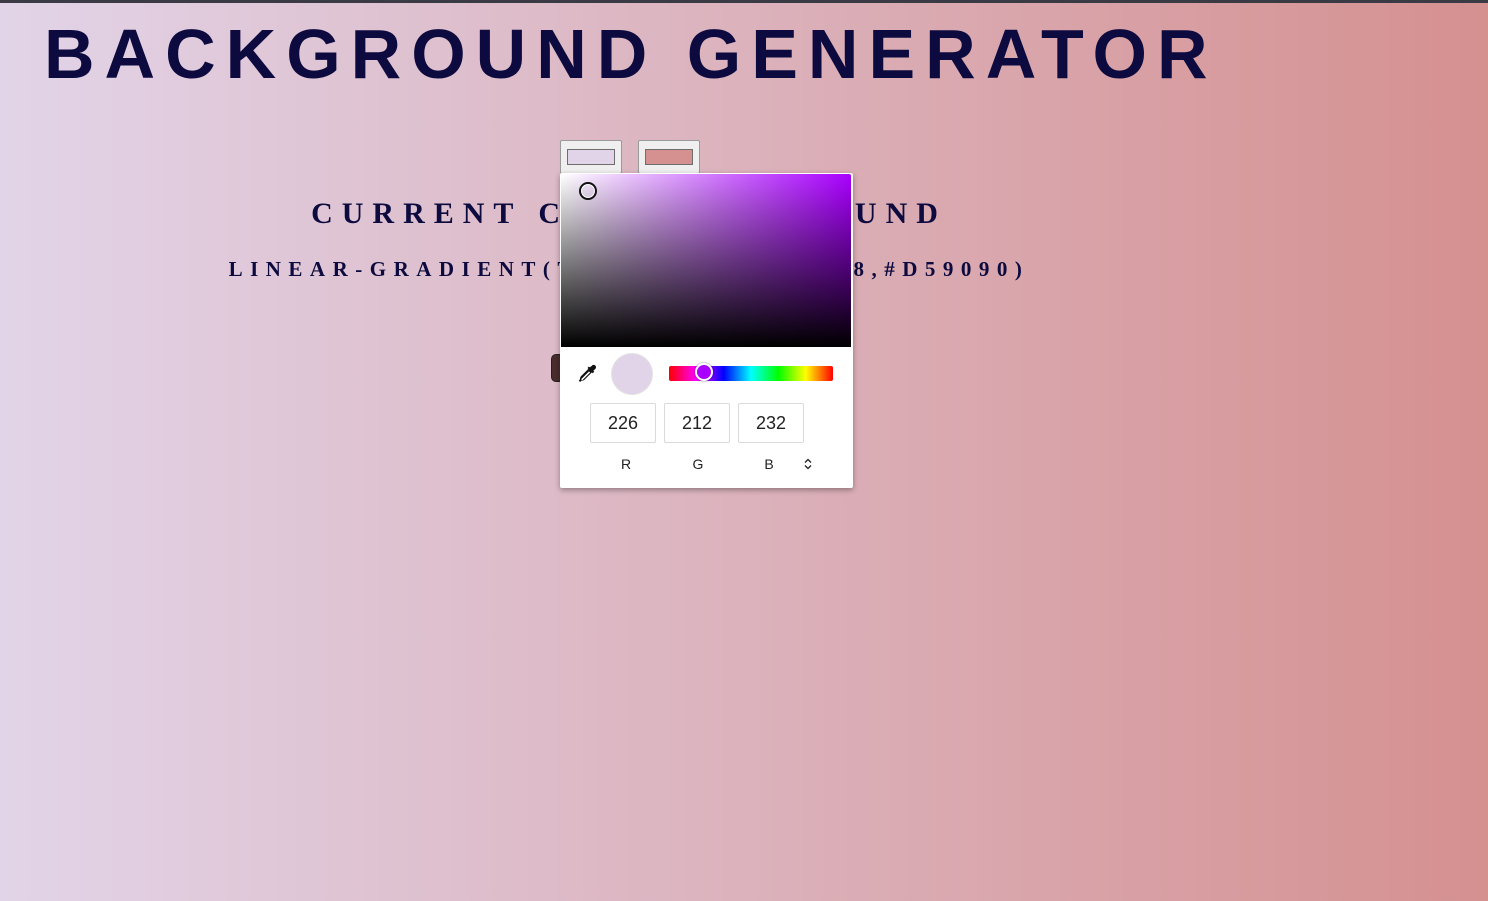  Describe the element at coordinates (698, 464) in the screenshot. I see `green-channel-label: G` at that location.